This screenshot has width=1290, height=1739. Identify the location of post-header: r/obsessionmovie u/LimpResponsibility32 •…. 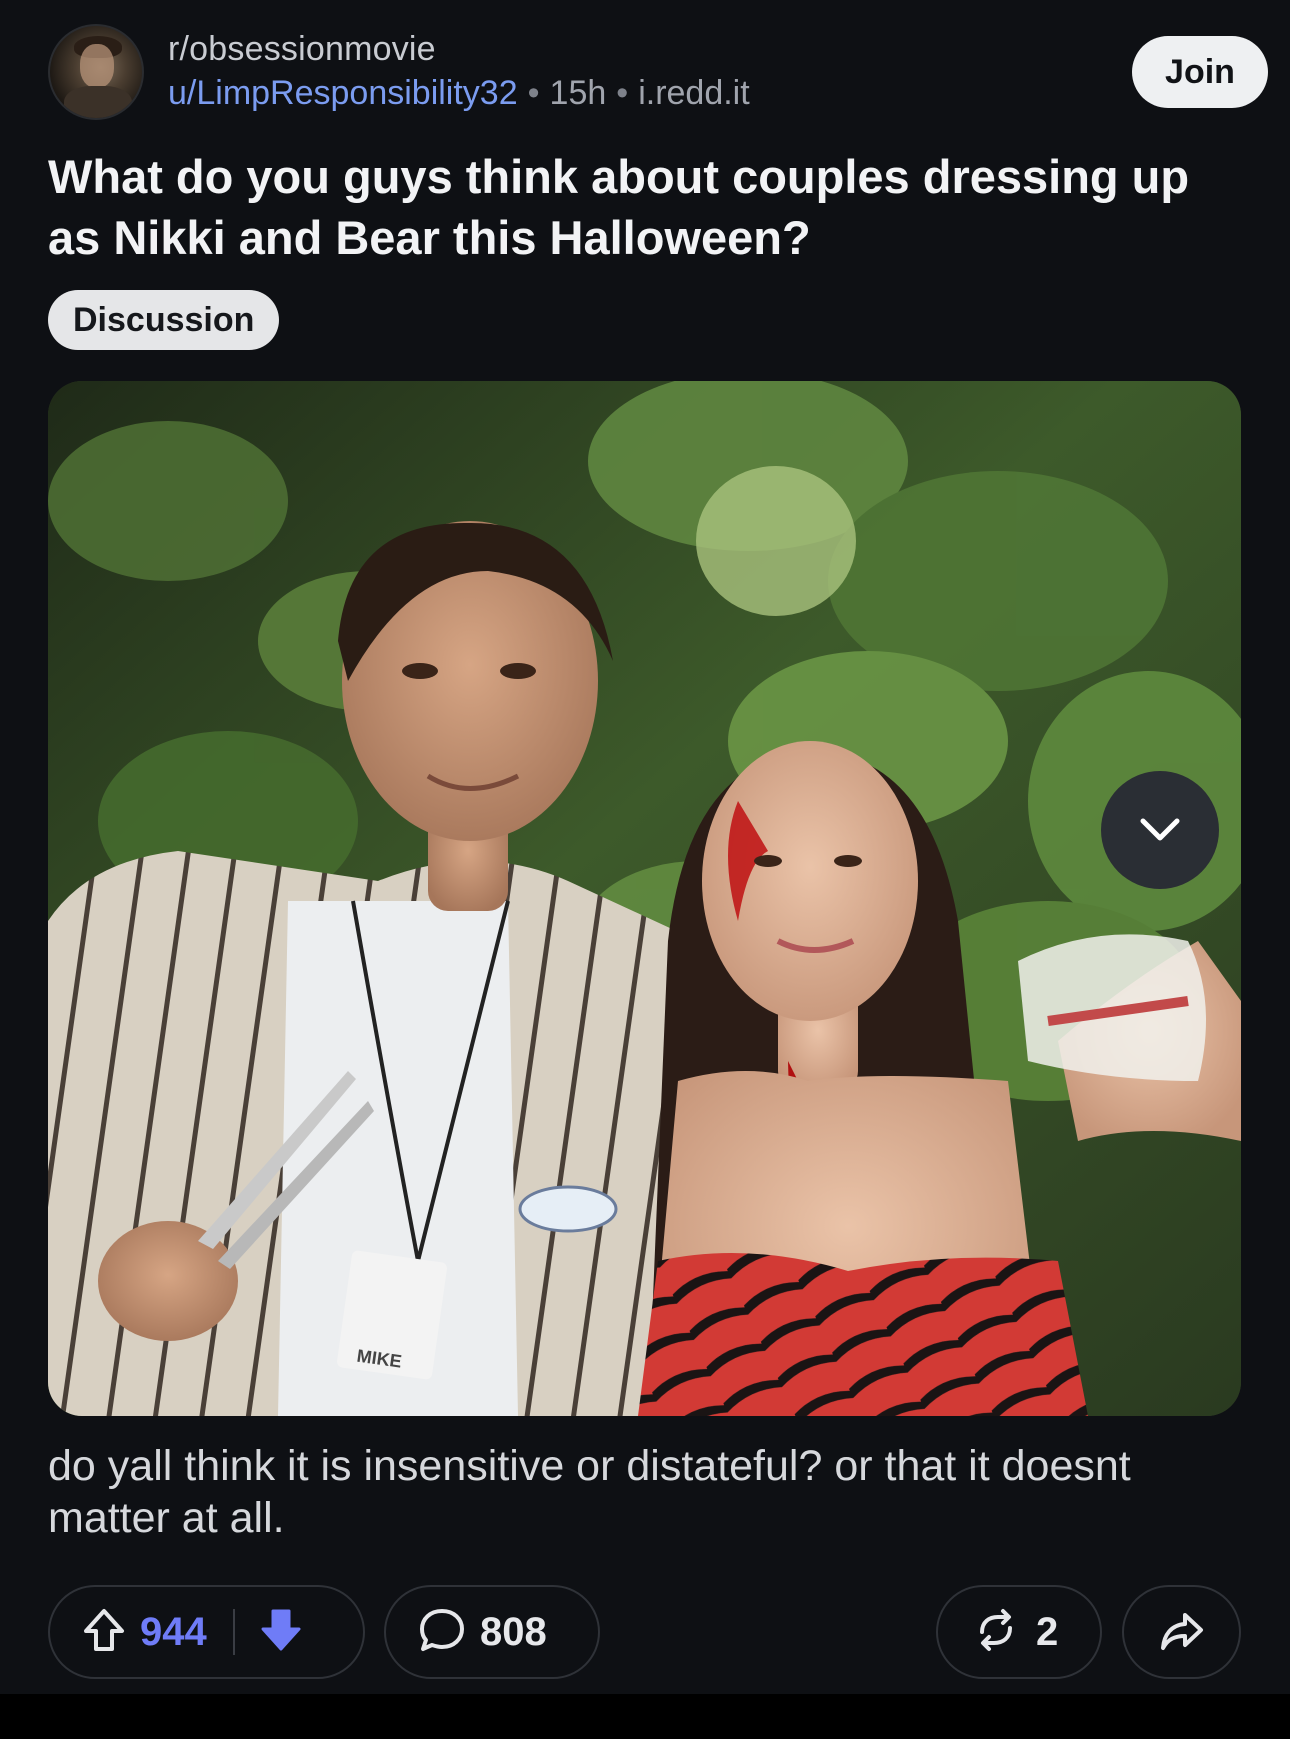
(658, 72).